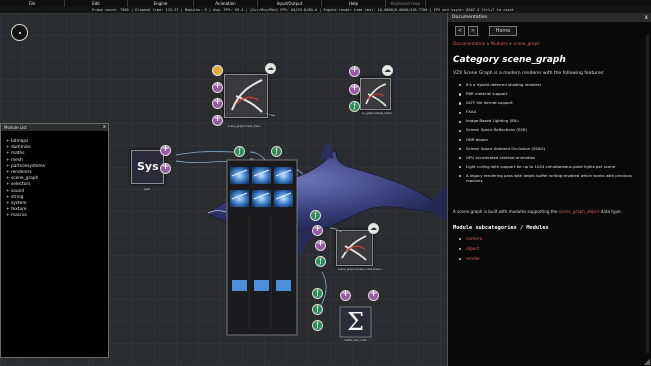  I want to click on mesh-node-top, so click(246, 96).